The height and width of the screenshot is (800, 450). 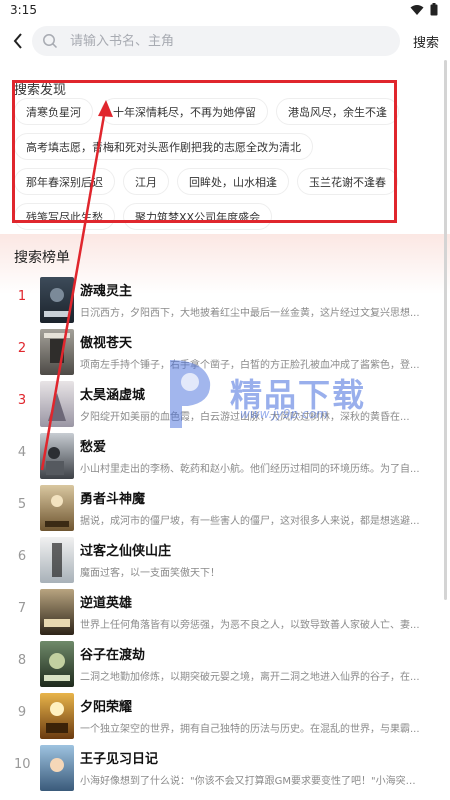 What do you see at coordinates (230, 41) in the screenshot?
I see `search-input` at bounding box center [230, 41].